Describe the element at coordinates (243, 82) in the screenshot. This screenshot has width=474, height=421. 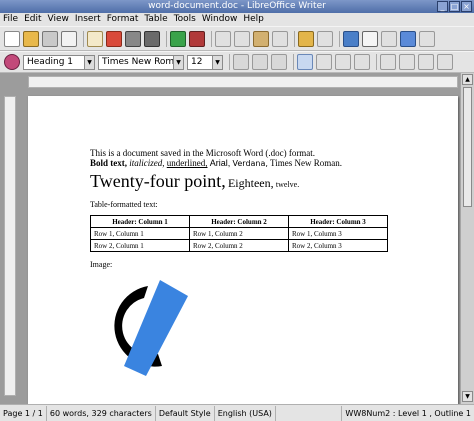
I see `horizontal-ruler` at that location.